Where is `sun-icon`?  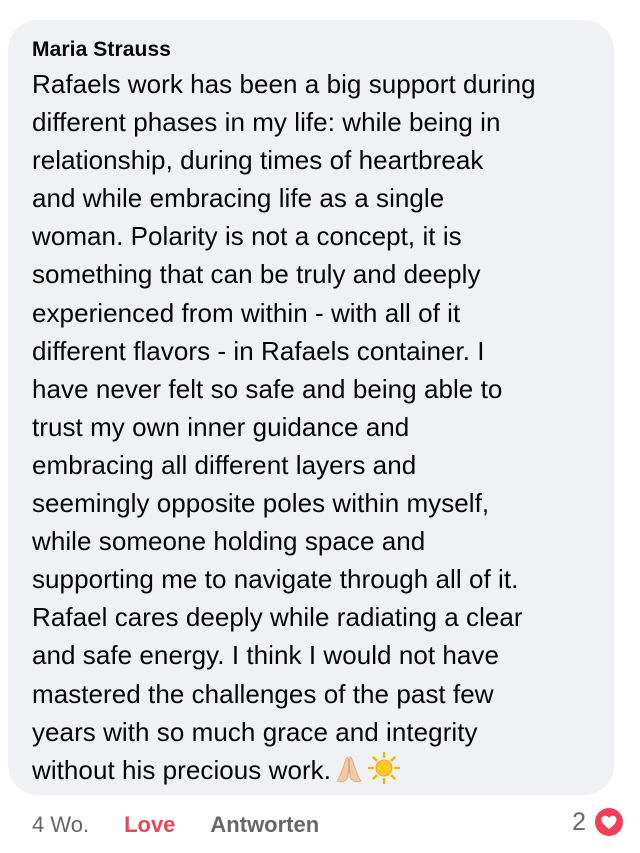
sun-icon is located at coordinates (384, 773).